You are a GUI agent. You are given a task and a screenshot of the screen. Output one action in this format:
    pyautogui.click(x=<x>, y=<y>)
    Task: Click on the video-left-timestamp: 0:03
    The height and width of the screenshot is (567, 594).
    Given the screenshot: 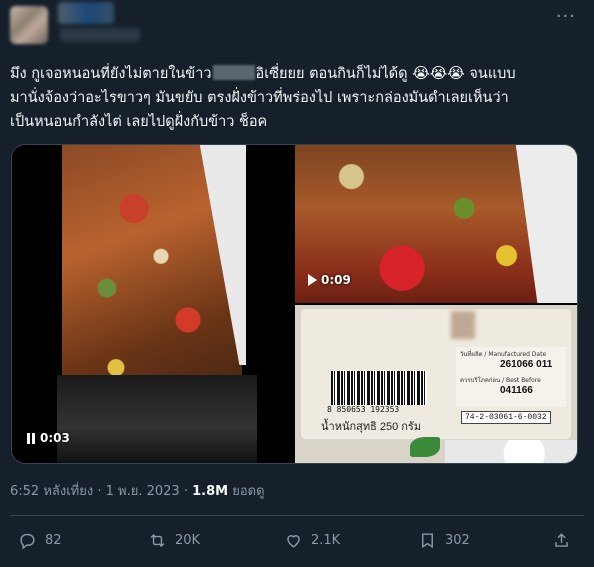 What is the action you would take?
    pyautogui.click(x=48, y=438)
    